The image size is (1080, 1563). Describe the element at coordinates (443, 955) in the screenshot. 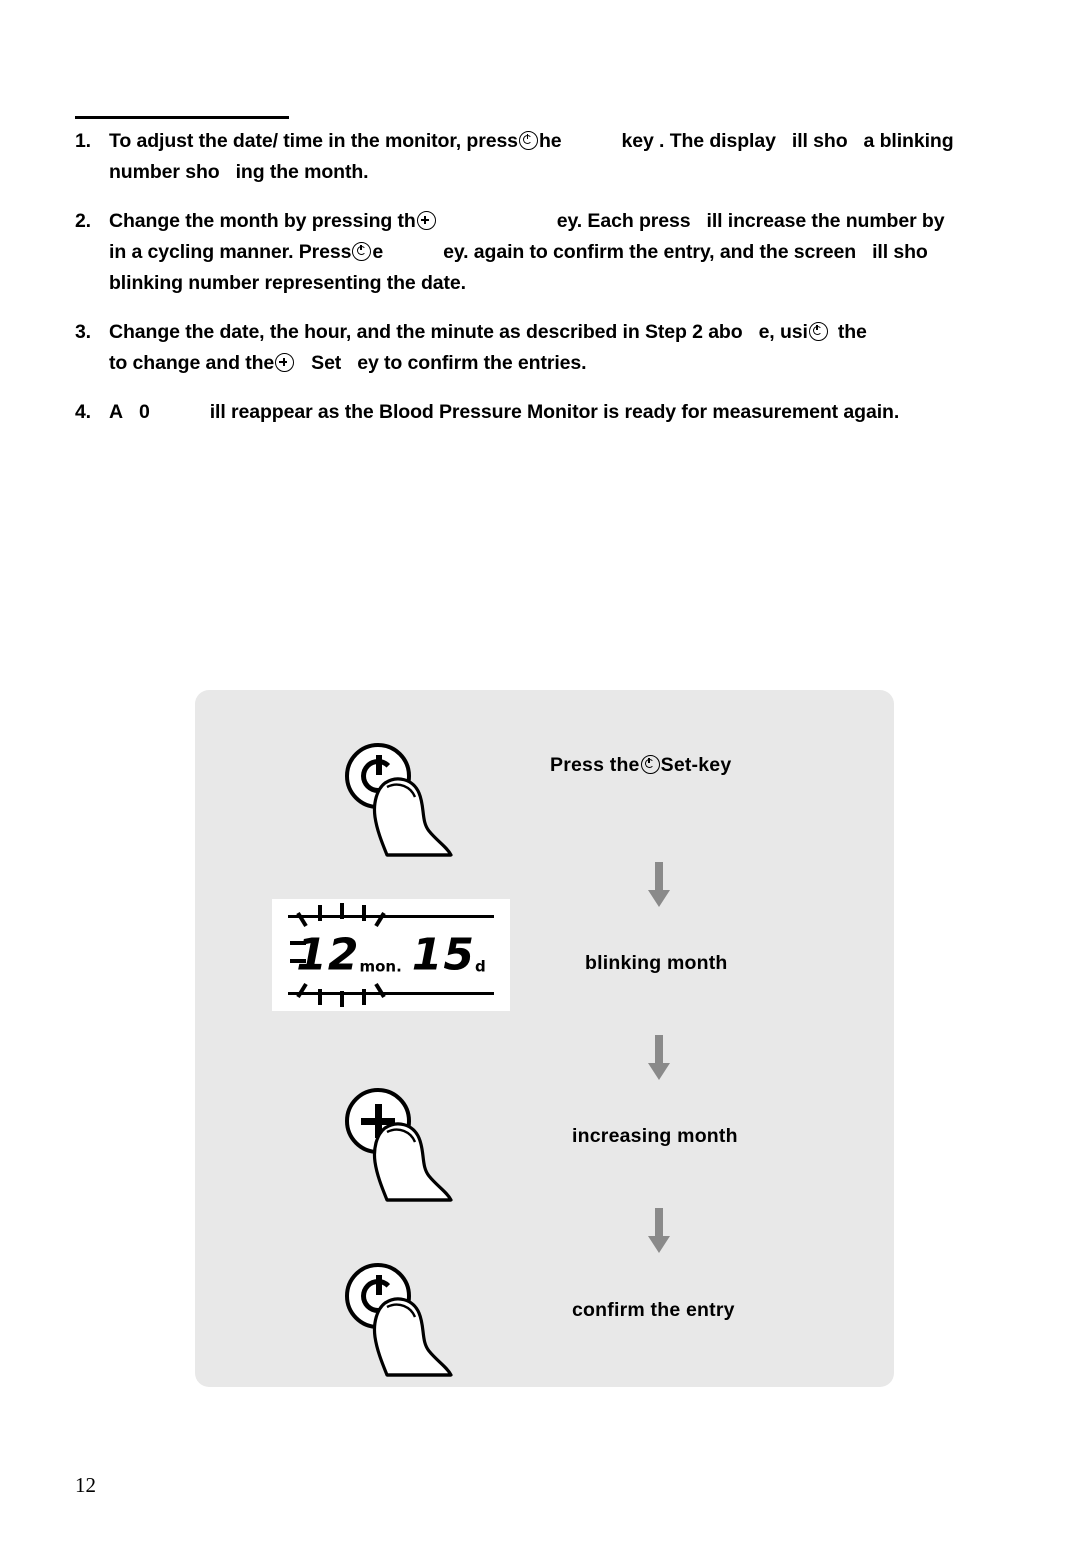

I see `lcd-day-value: 15` at that location.